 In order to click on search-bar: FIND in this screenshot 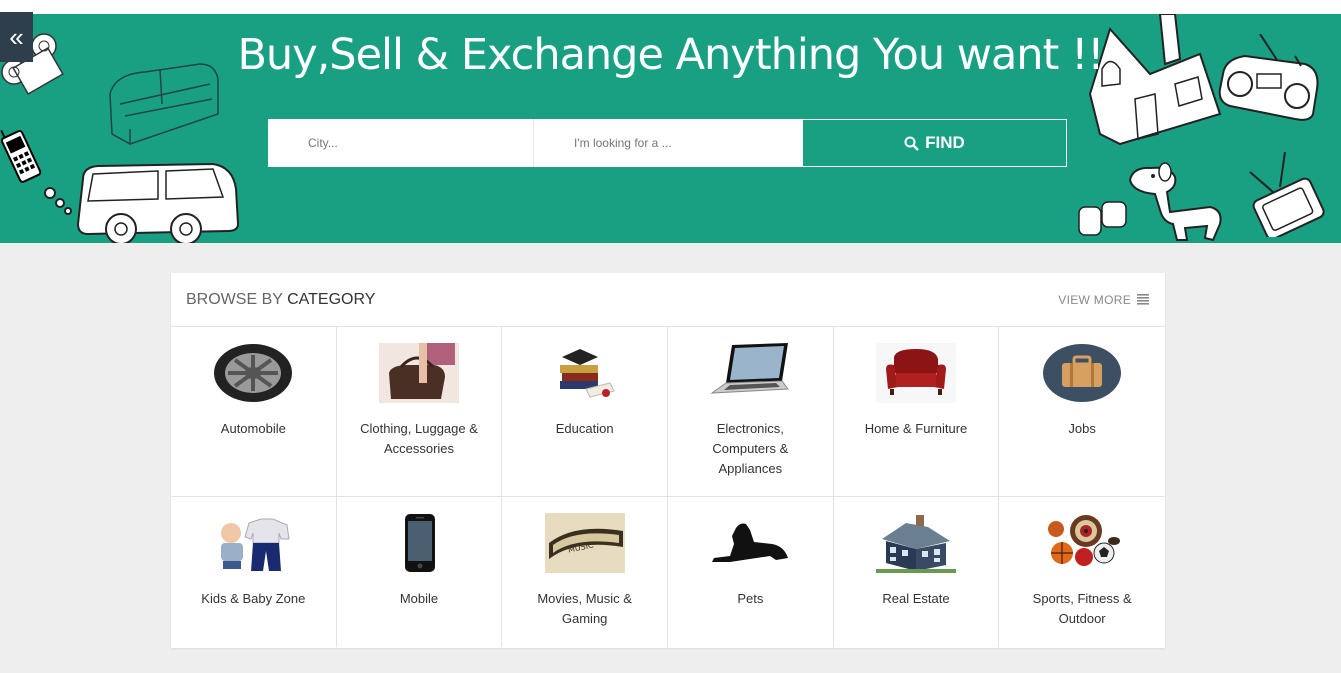, I will do `click(667, 143)`.